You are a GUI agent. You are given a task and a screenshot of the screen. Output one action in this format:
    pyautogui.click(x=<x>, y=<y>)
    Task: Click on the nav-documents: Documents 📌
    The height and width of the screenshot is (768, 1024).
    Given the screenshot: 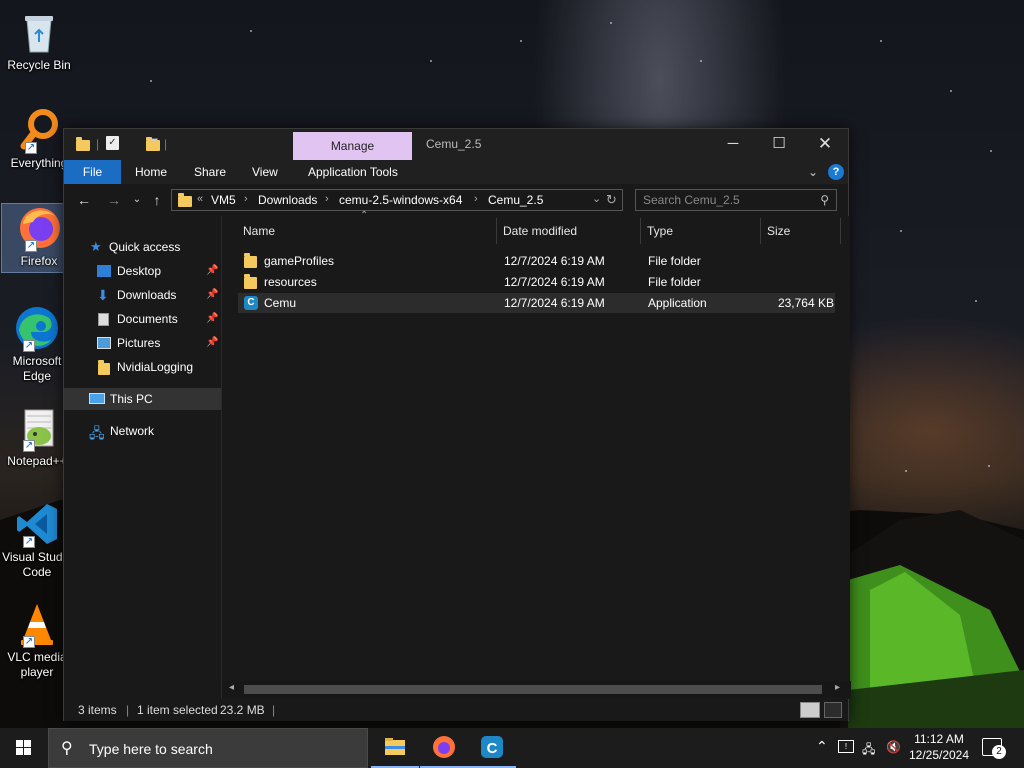 What is the action you would take?
    pyautogui.click(x=142, y=319)
    